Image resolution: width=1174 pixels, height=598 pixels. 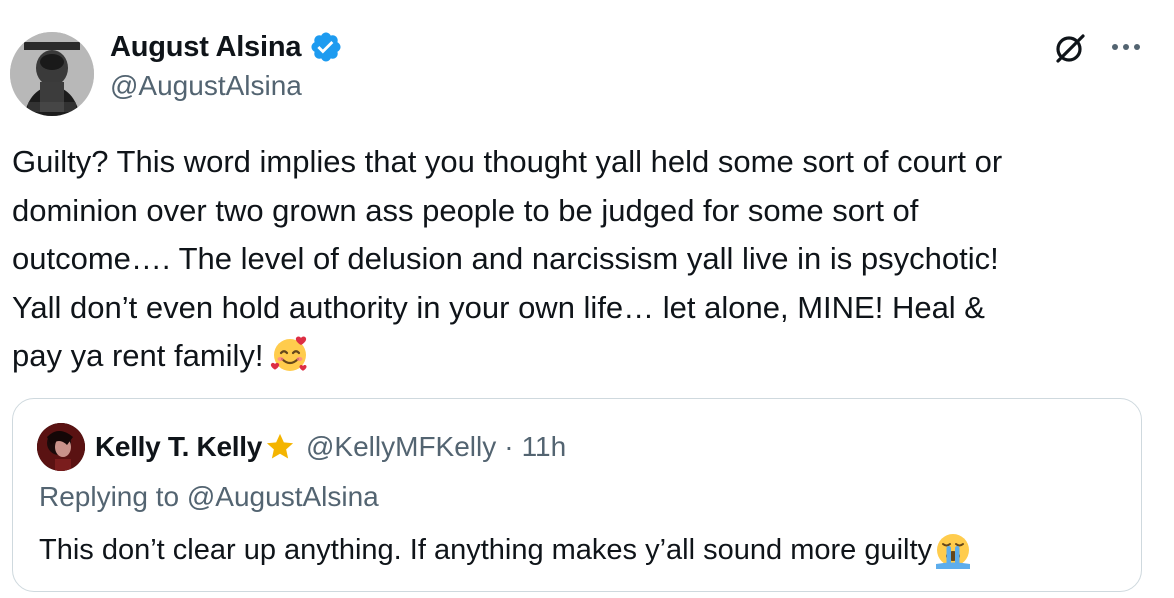 I want to click on author-name-row: August Alsina, so click(x=226, y=47).